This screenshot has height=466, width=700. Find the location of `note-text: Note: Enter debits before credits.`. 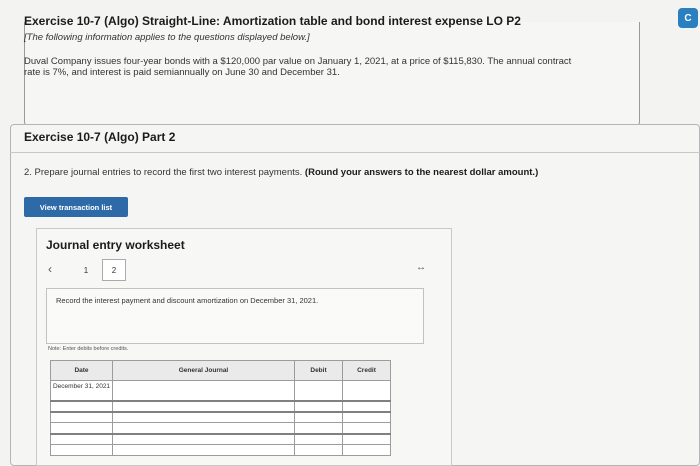

note-text: Note: Enter debits before credits. is located at coordinates (88, 349).